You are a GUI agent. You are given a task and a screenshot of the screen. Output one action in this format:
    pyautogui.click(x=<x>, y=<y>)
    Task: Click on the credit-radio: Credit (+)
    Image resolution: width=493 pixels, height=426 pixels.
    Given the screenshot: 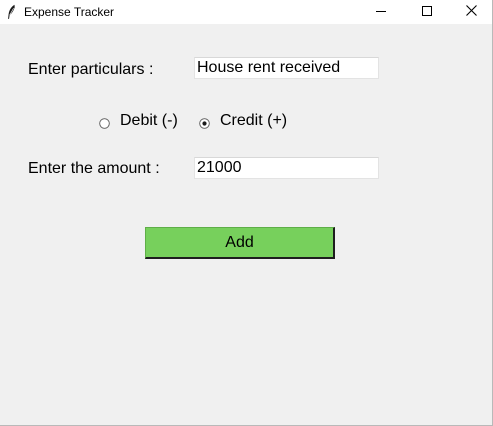 What is the action you would take?
    pyautogui.click(x=243, y=121)
    